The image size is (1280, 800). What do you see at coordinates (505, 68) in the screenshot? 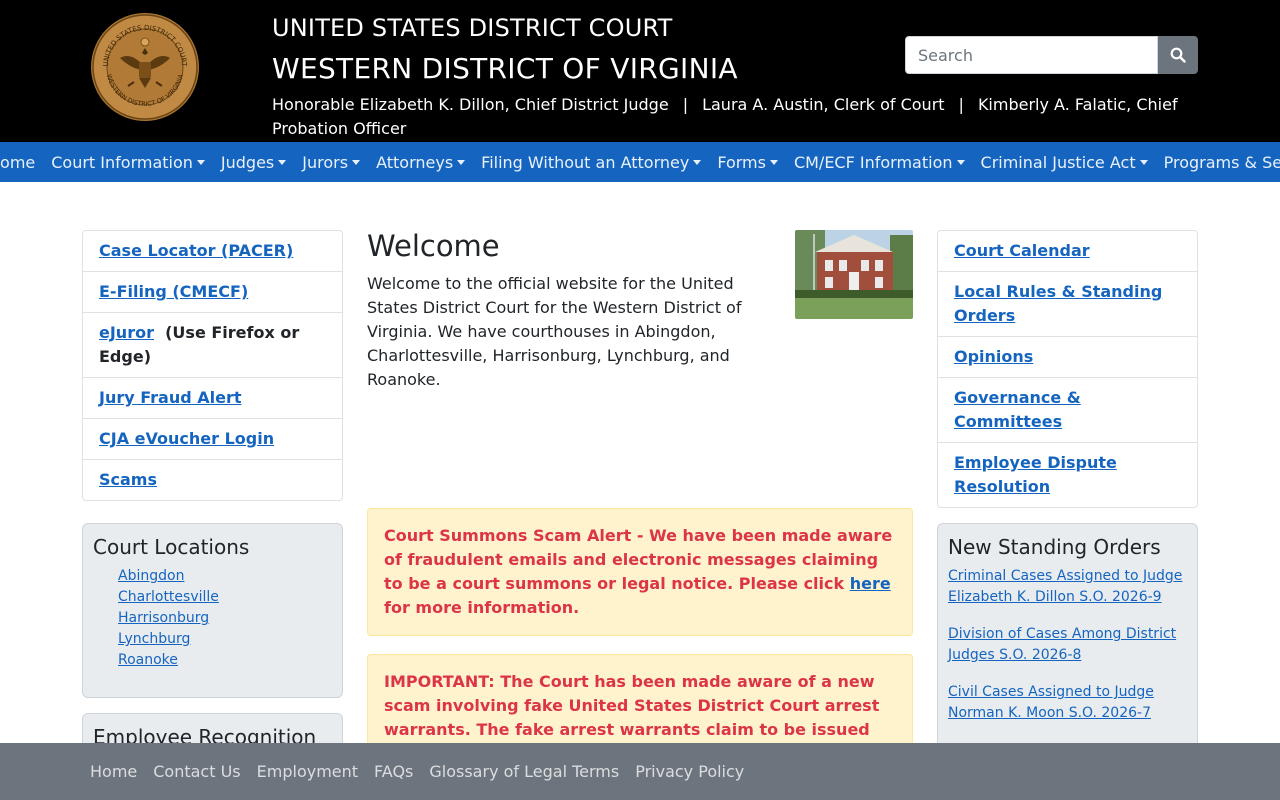
I see `court-name-line2: WESTERN DISTRICT OF VIRGINIA` at bounding box center [505, 68].